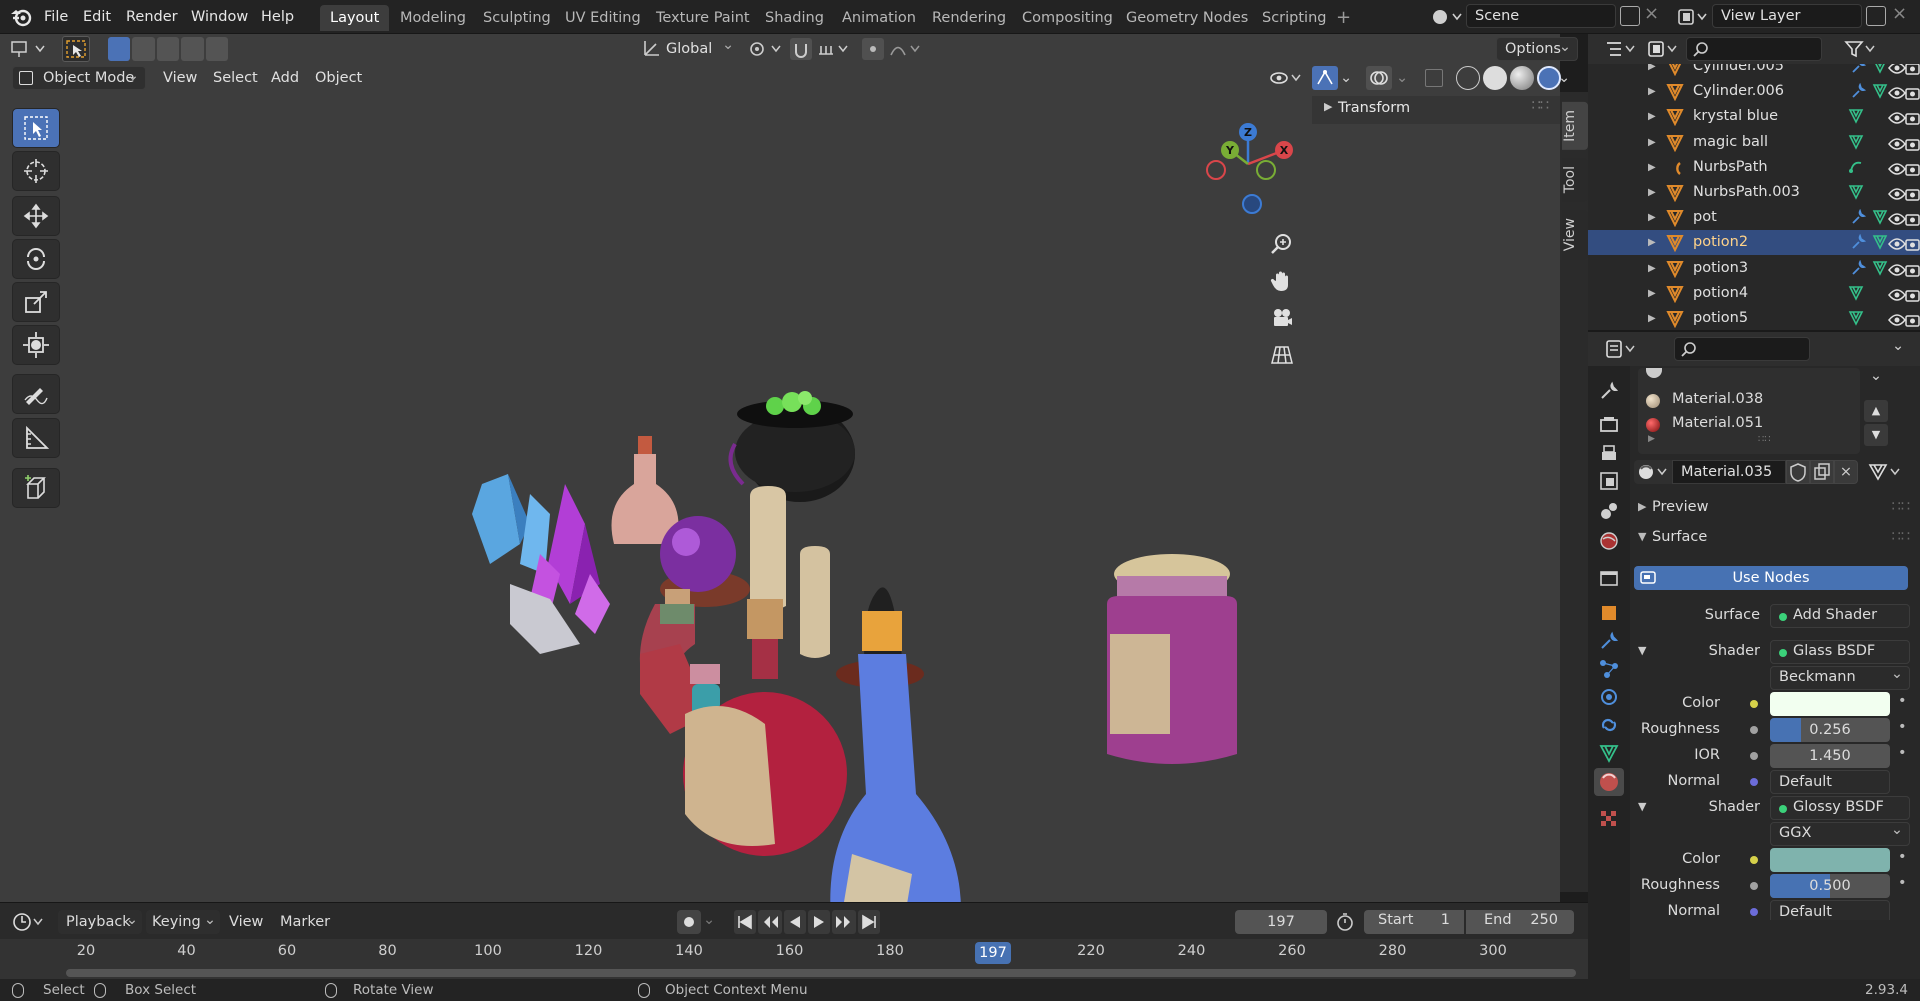 The image size is (1920, 1001). What do you see at coordinates (97, 17) in the screenshot?
I see `menu-edit: Edit` at bounding box center [97, 17].